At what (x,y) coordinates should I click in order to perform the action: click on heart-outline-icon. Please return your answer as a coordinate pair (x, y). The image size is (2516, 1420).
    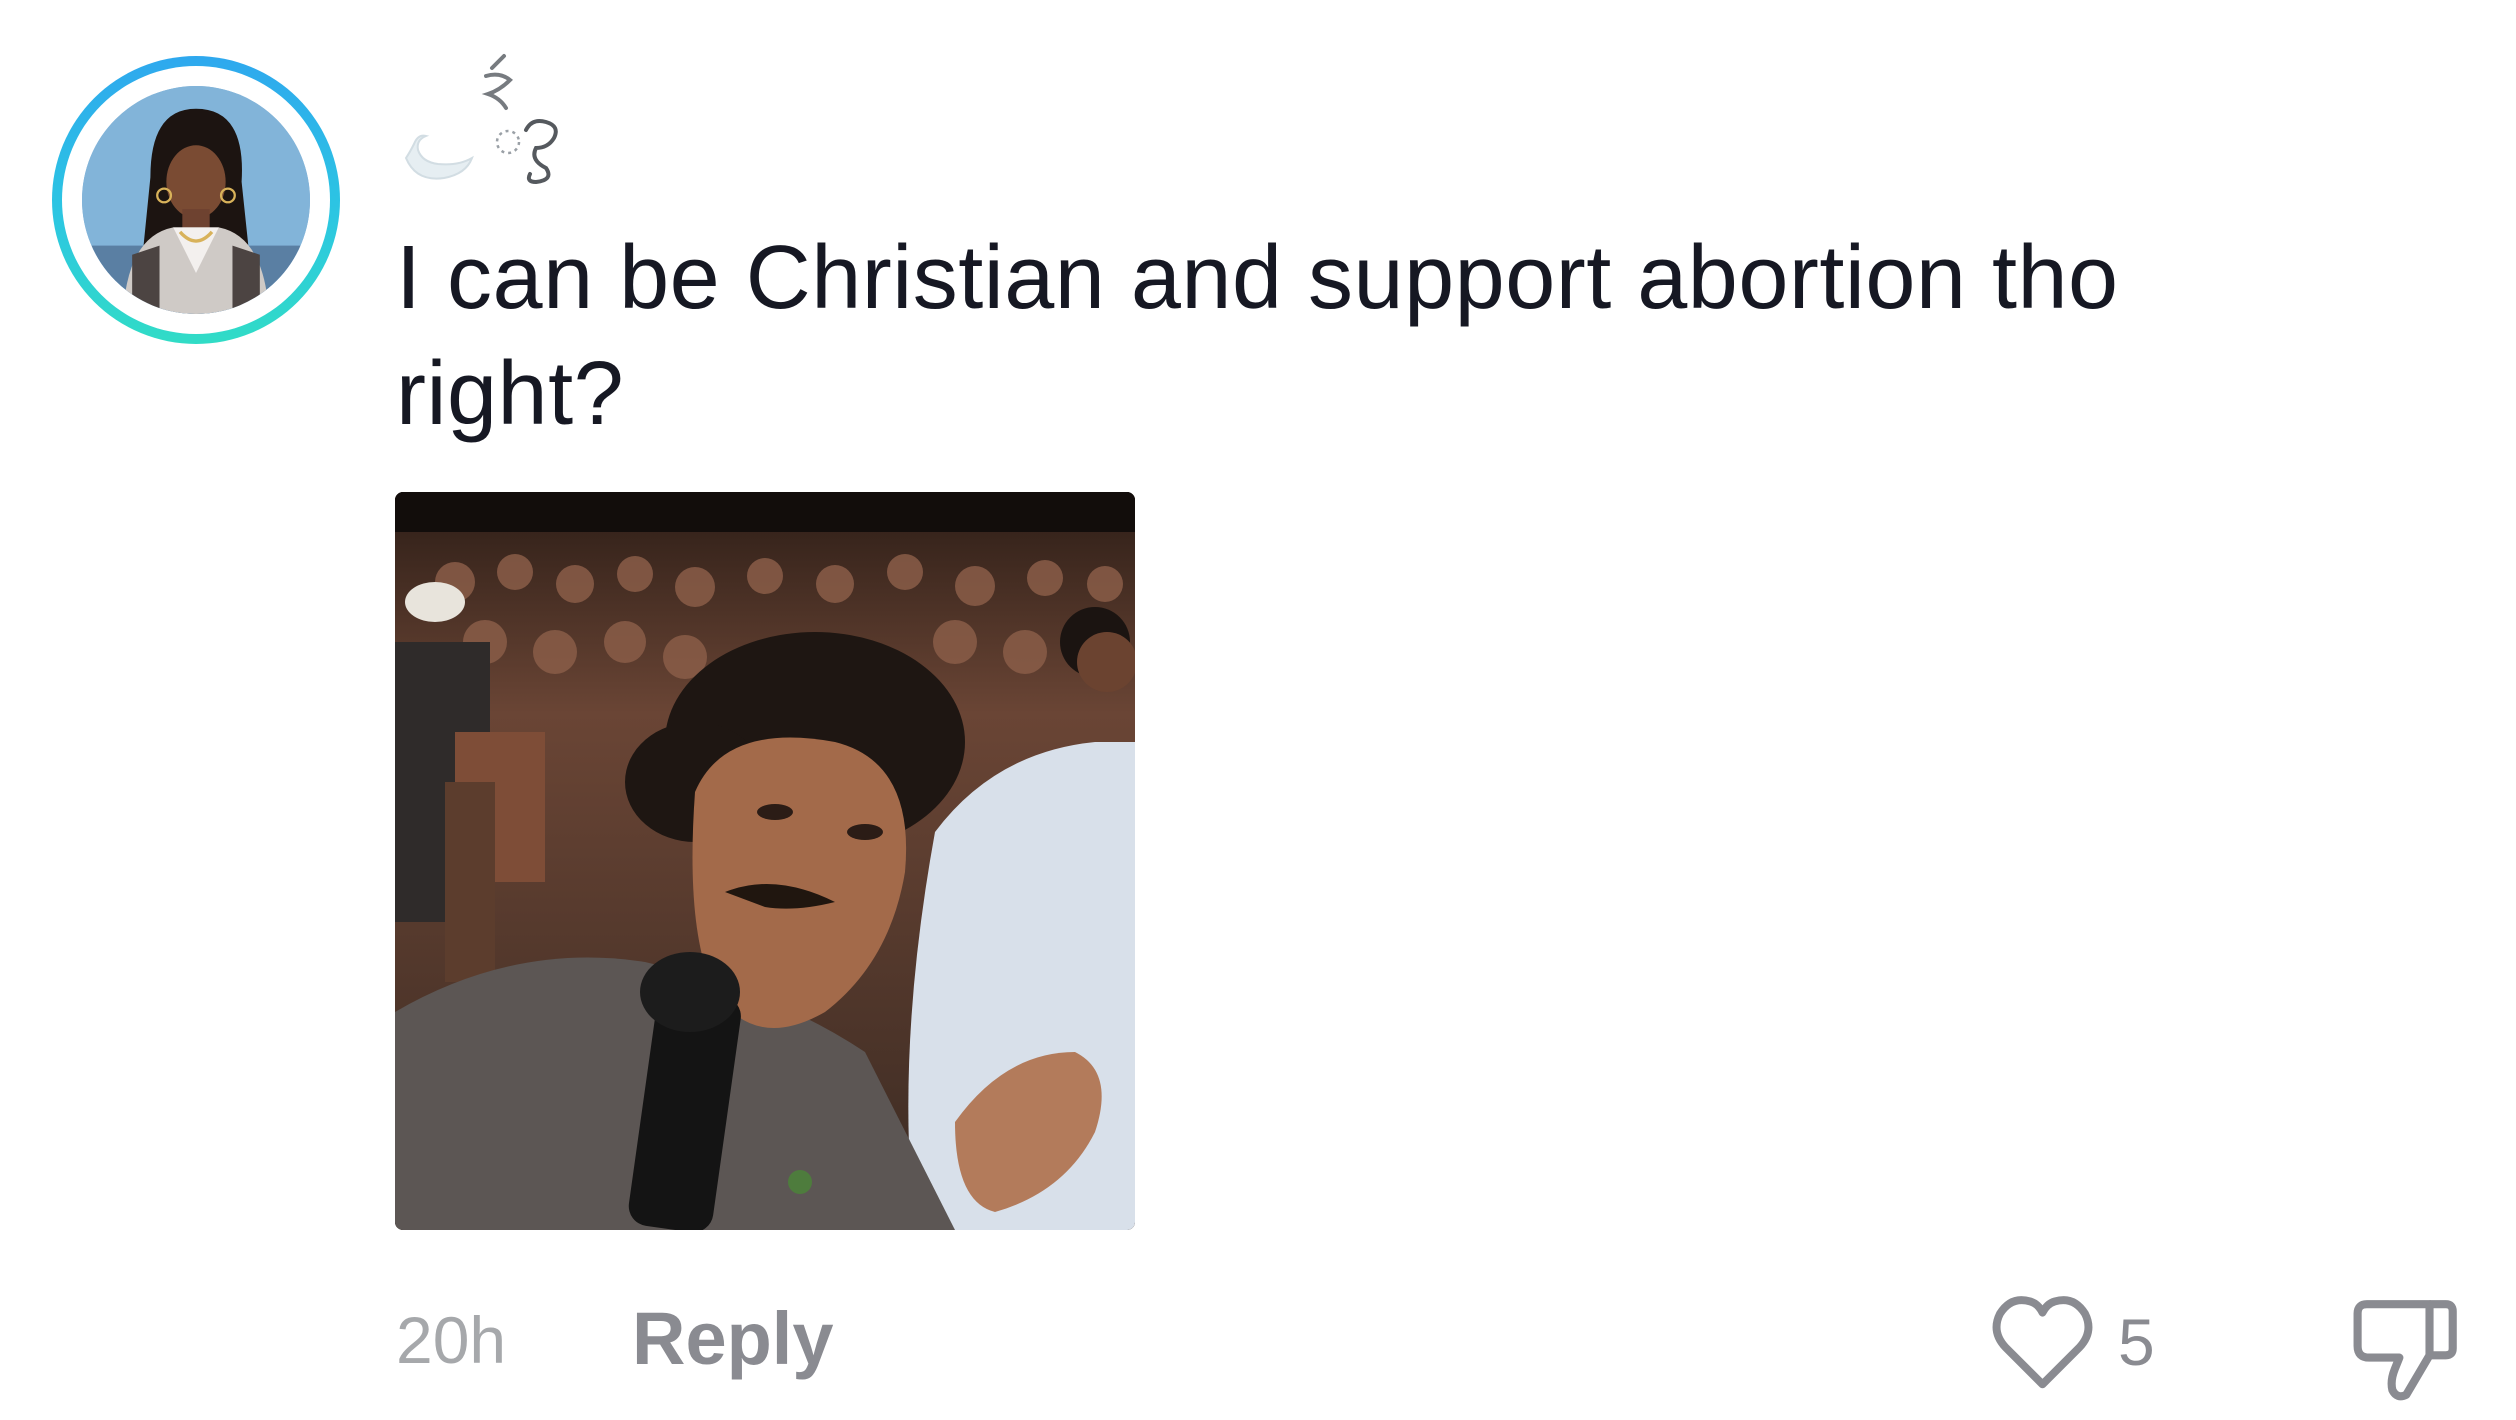
    Looking at the image, I should click on (2042, 1342).